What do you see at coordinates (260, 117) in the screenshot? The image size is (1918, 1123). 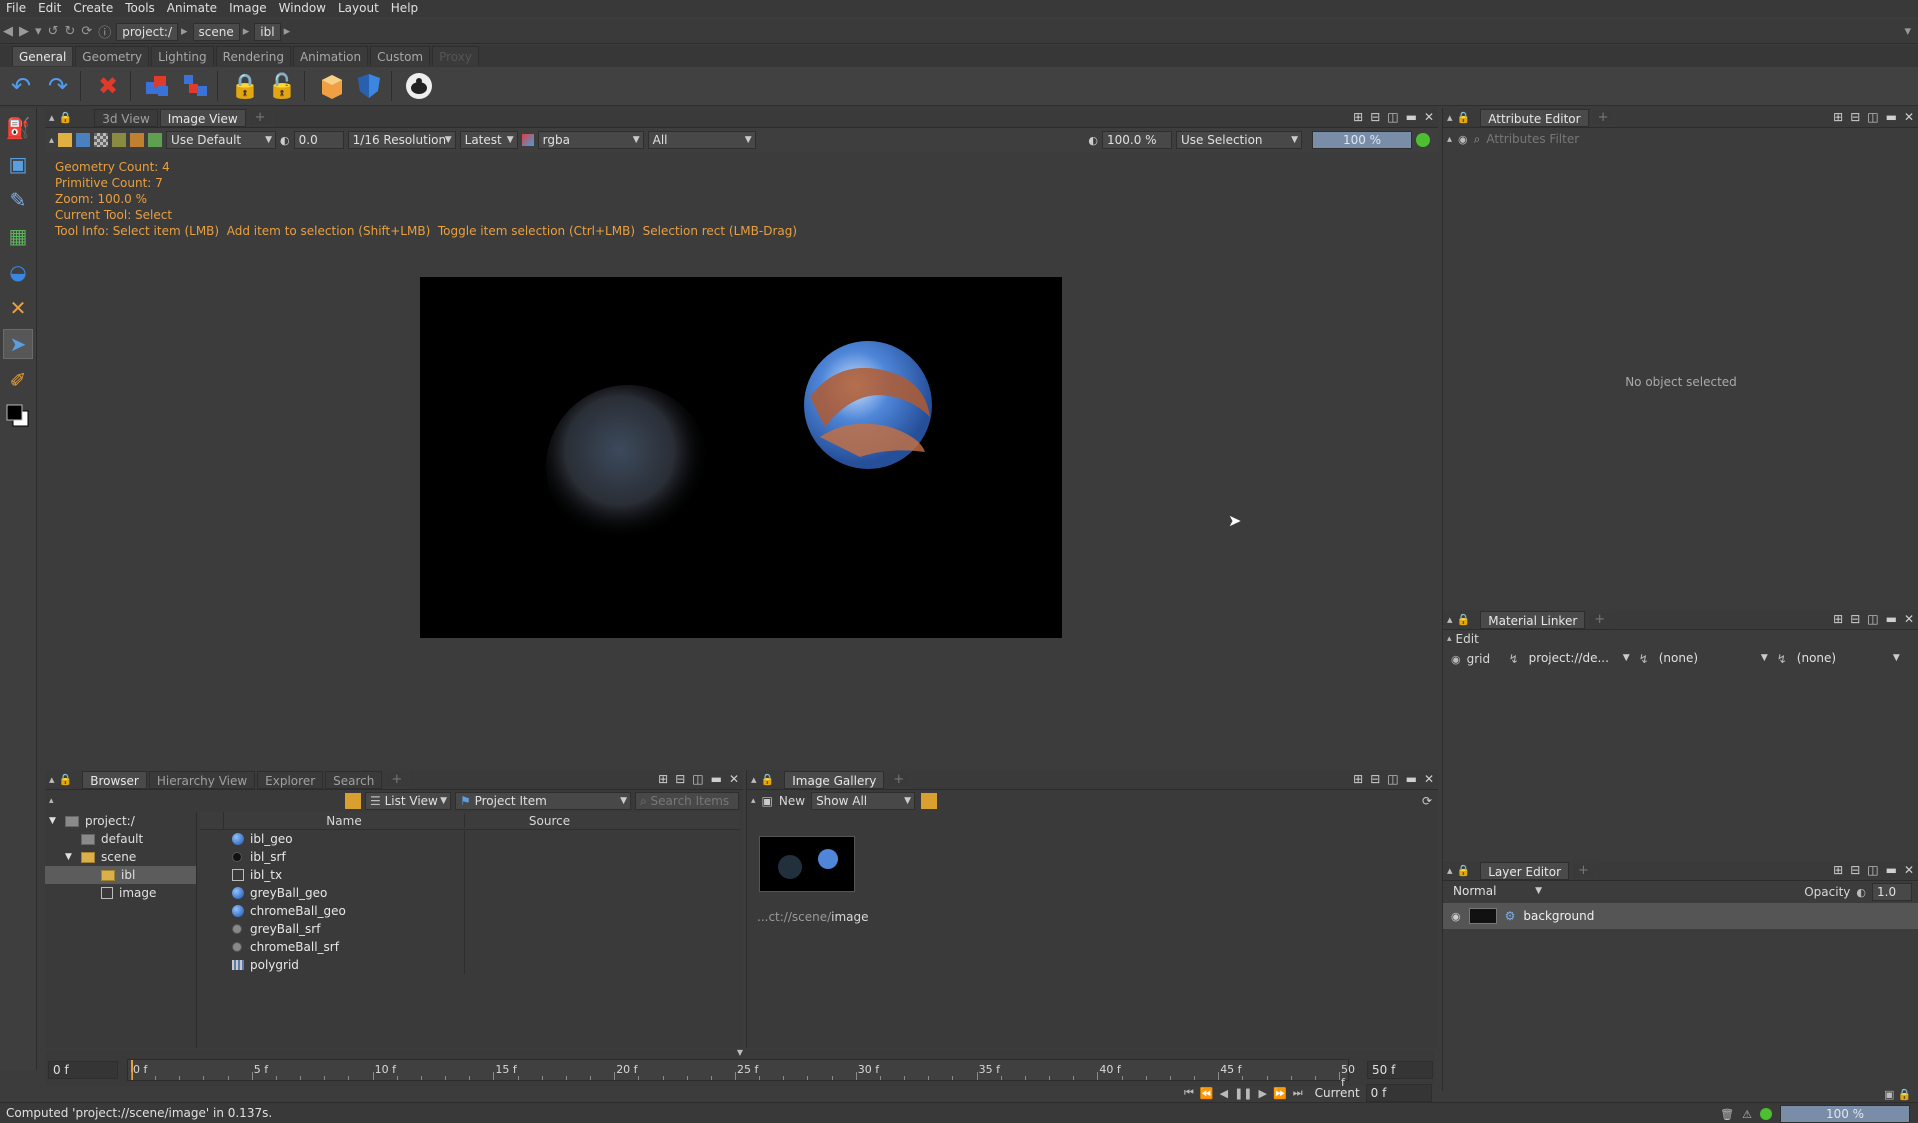 I see `add-tab-button: +` at bounding box center [260, 117].